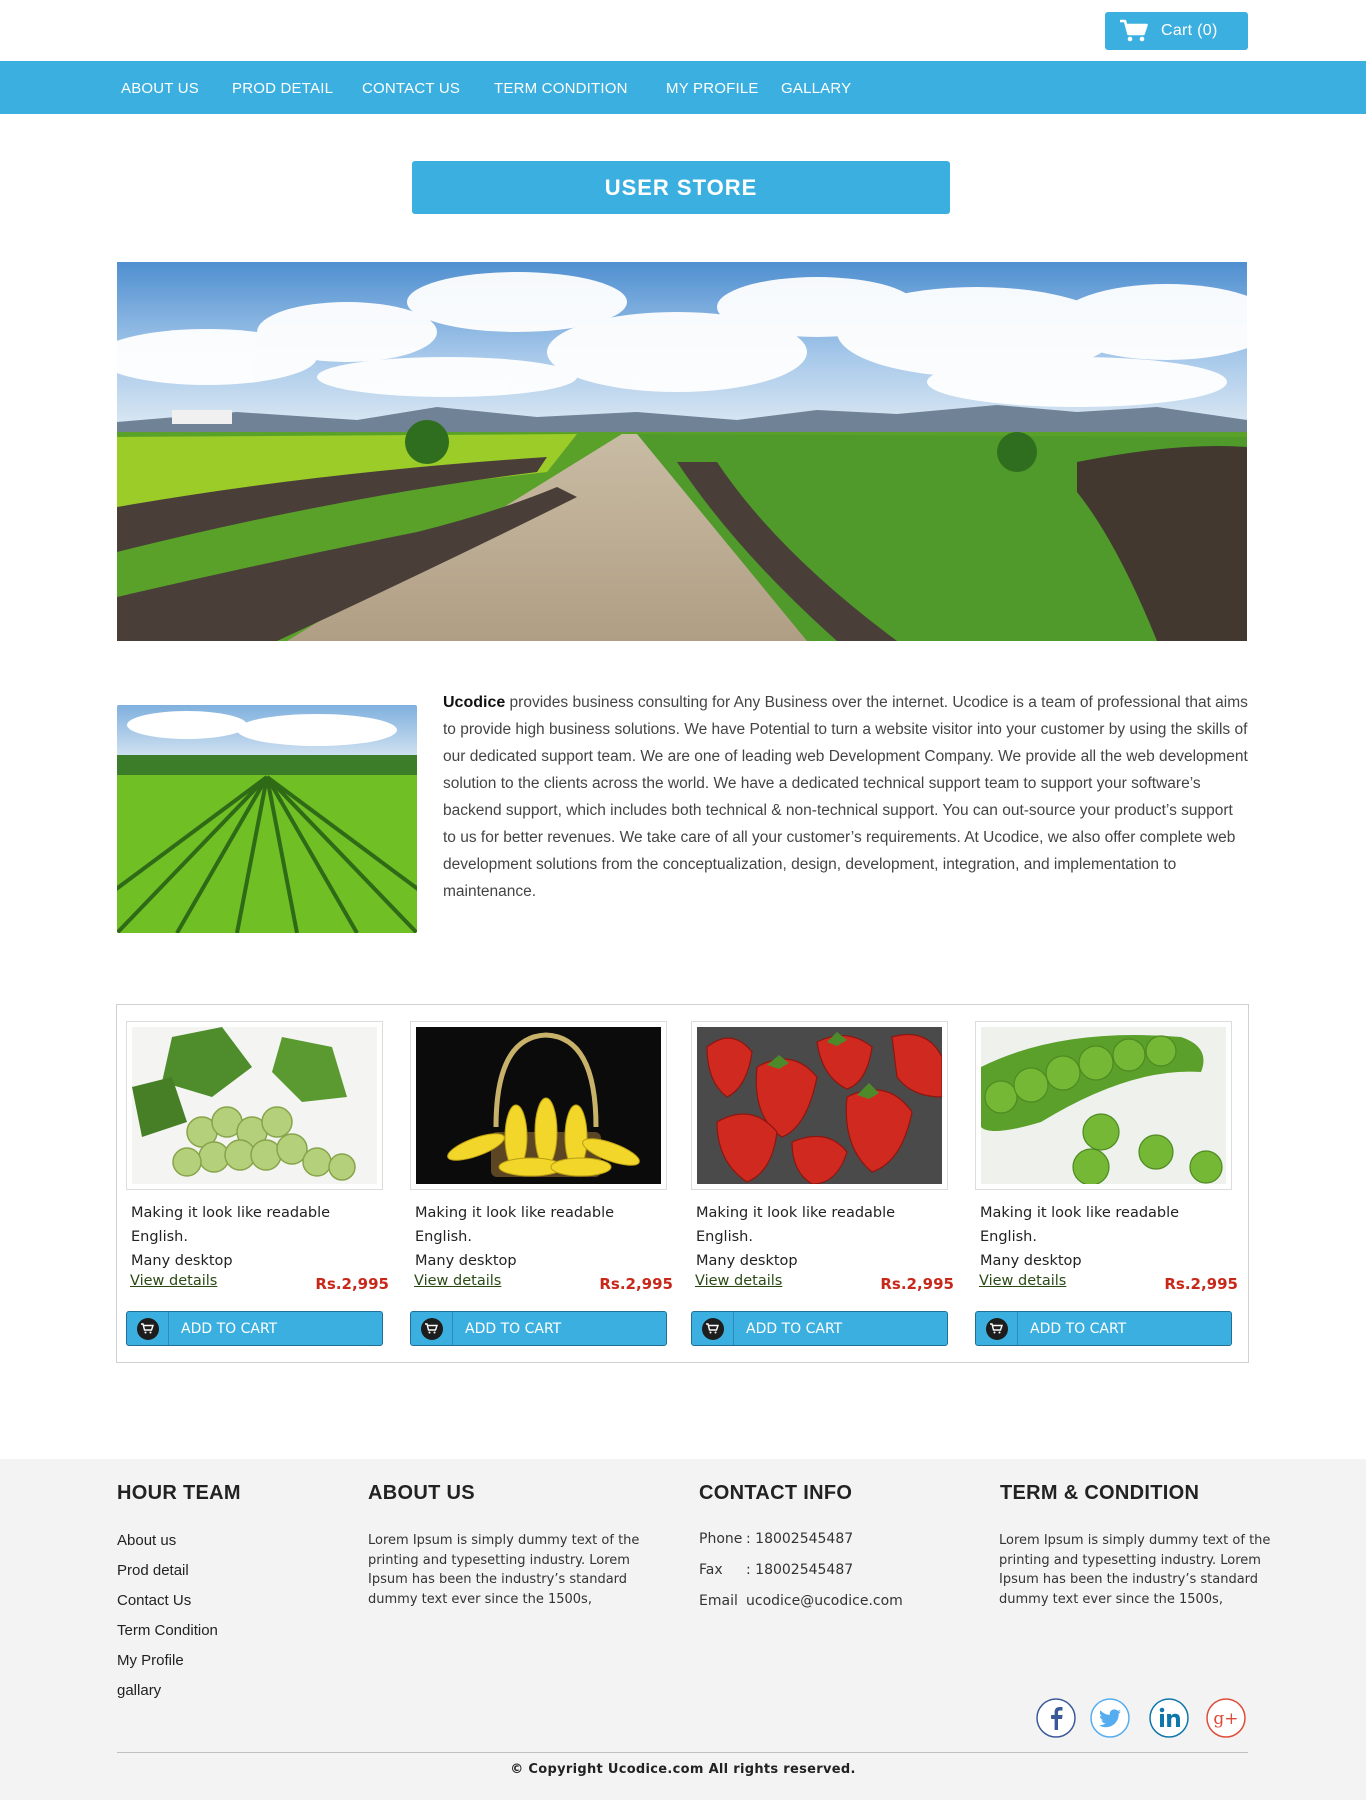  What do you see at coordinates (154, 1600) in the screenshot?
I see `footer-link-contact-us: Contact Us` at bounding box center [154, 1600].